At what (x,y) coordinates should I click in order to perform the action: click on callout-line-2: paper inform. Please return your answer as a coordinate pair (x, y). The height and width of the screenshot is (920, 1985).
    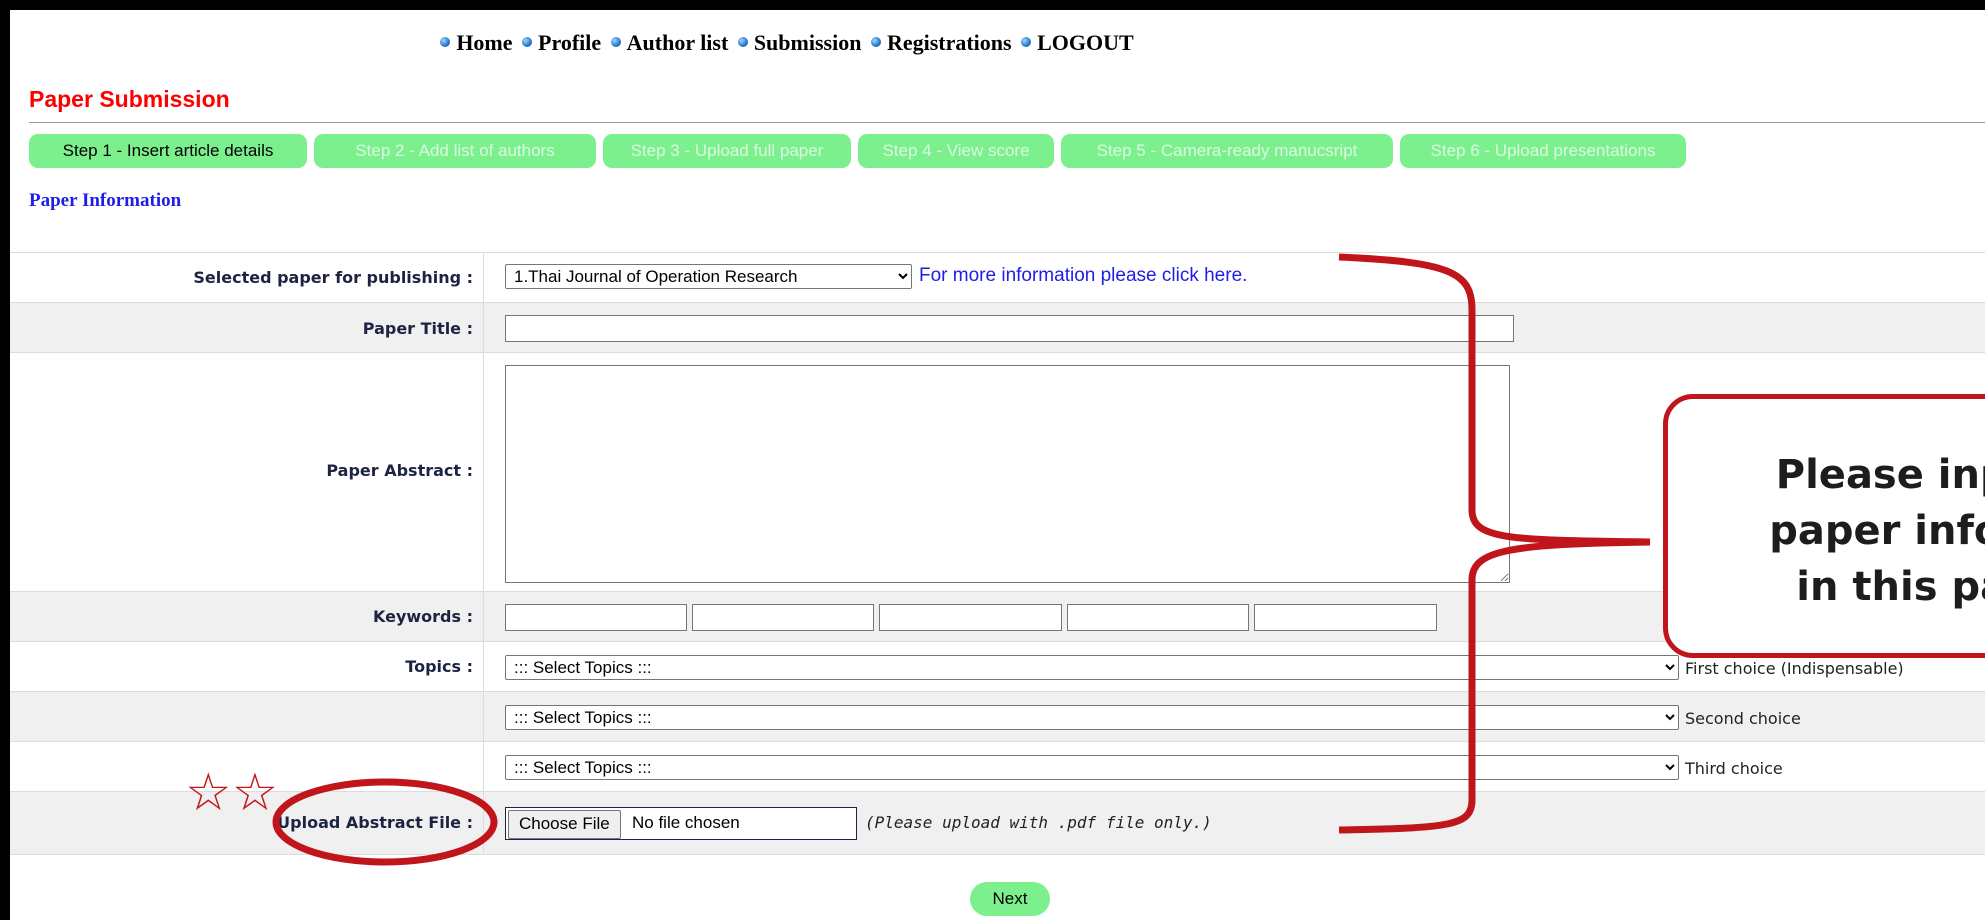
    Looking at the image, I should click on (1877, 531).